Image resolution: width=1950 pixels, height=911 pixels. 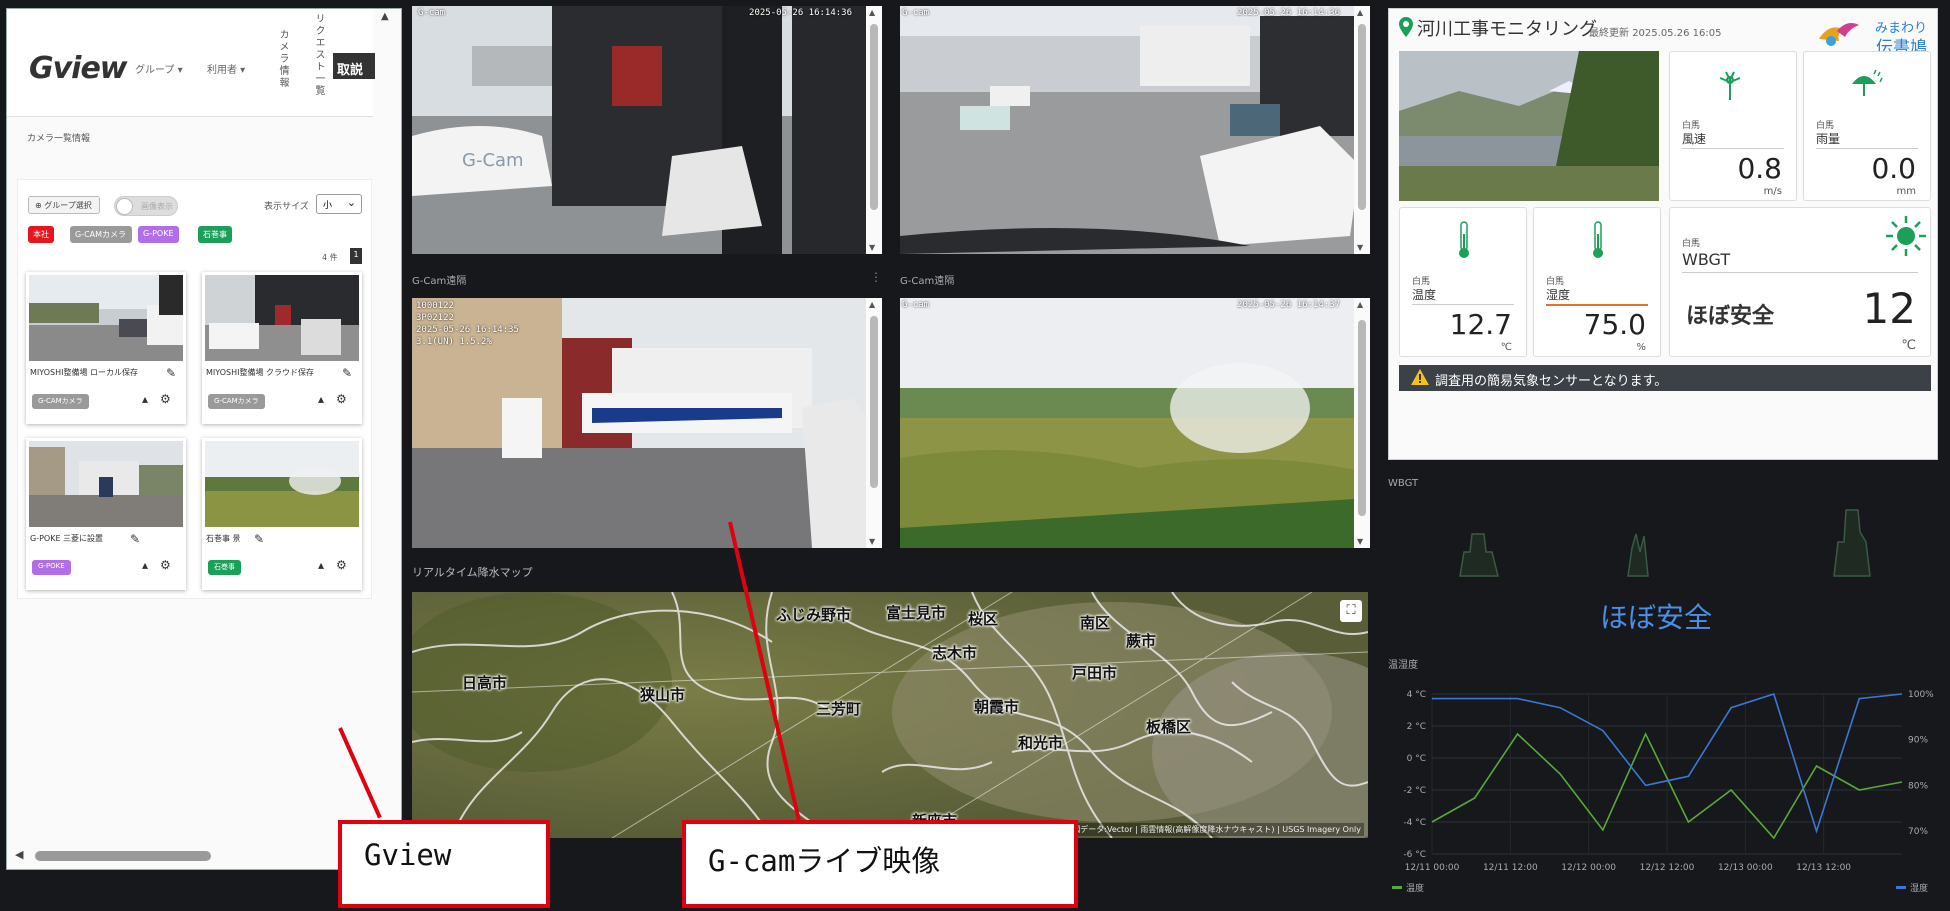 I want to click on y-tick-label-left: 2 °C, so click(x=1416, y=727).